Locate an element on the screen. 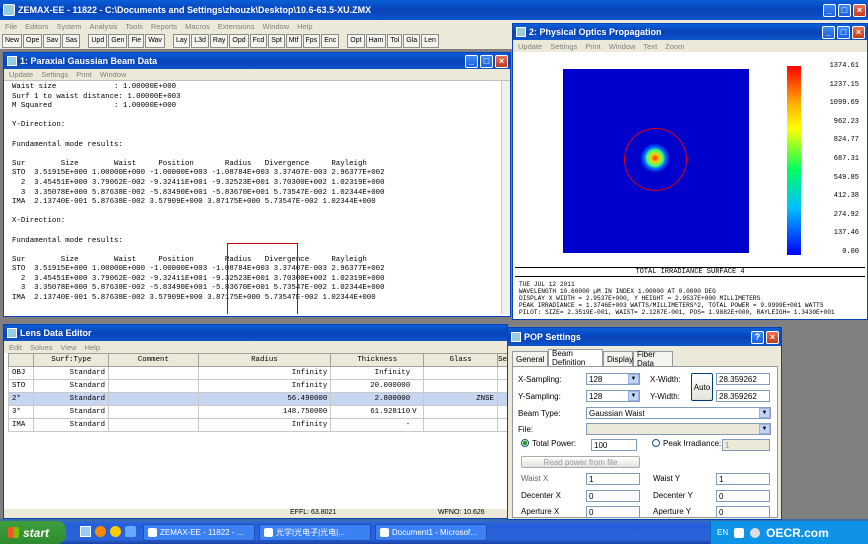 The width and height of the screenshot is (868, 544). help-icon is located at coordinates (130, 531).